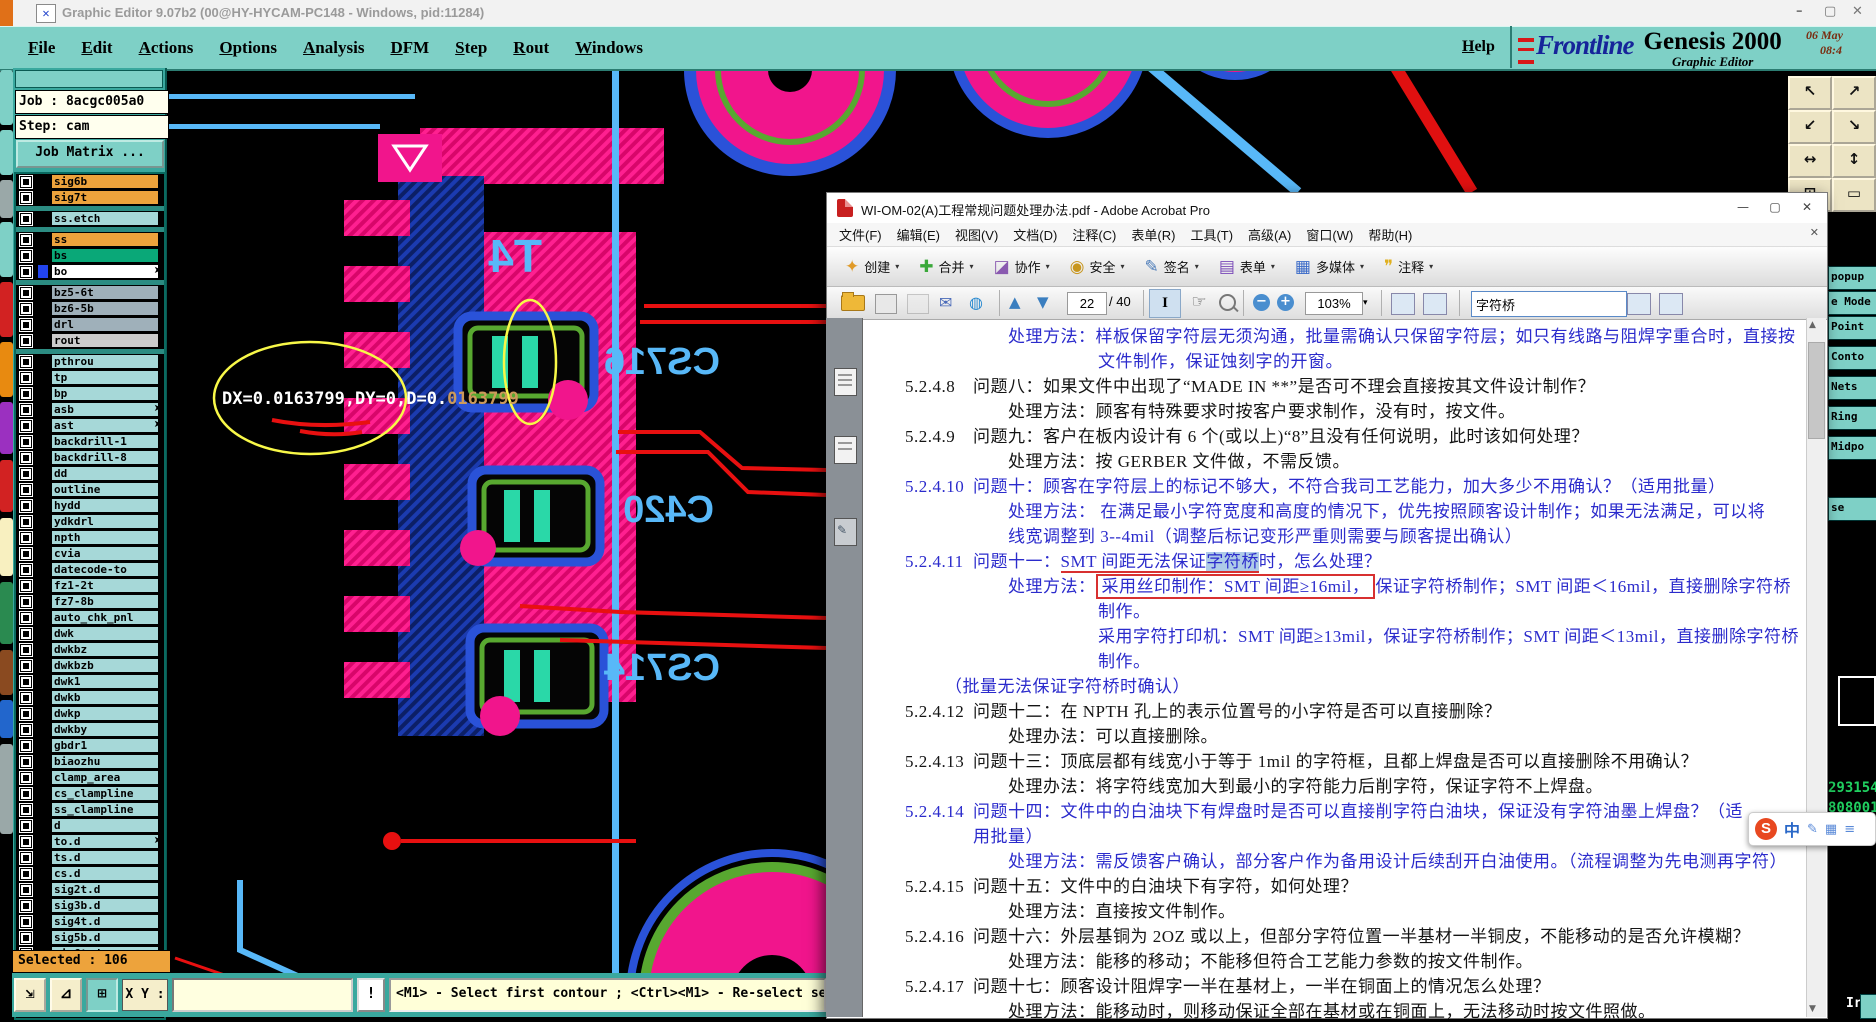 Image resolution: width=1876 pixels, height=1022 pixels. I want to click on layer-name: cs_clampline, so click(105, 793).